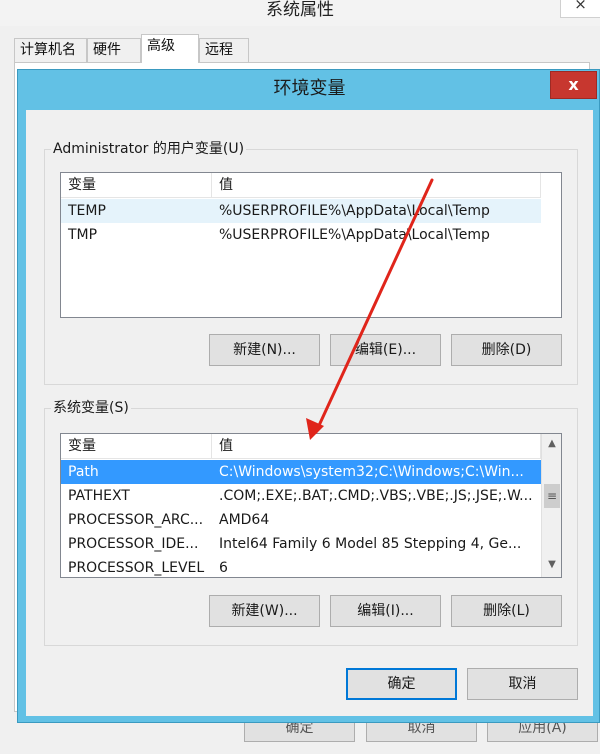 The width and height of the screenshot is (600, 754). What do you see at coordinates (551, 444) in the screenshot?
I see `scroll-up-icon: ▲` at bounding box center [551, 444].